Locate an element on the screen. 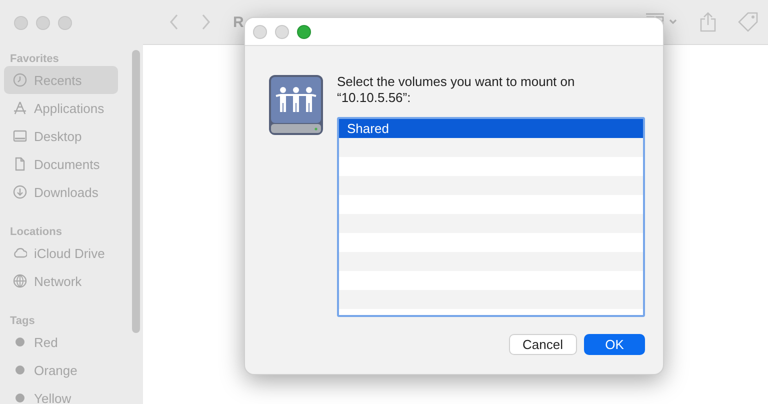 The image size is (768, 404). document-icon is located at coordinates (20, 164).